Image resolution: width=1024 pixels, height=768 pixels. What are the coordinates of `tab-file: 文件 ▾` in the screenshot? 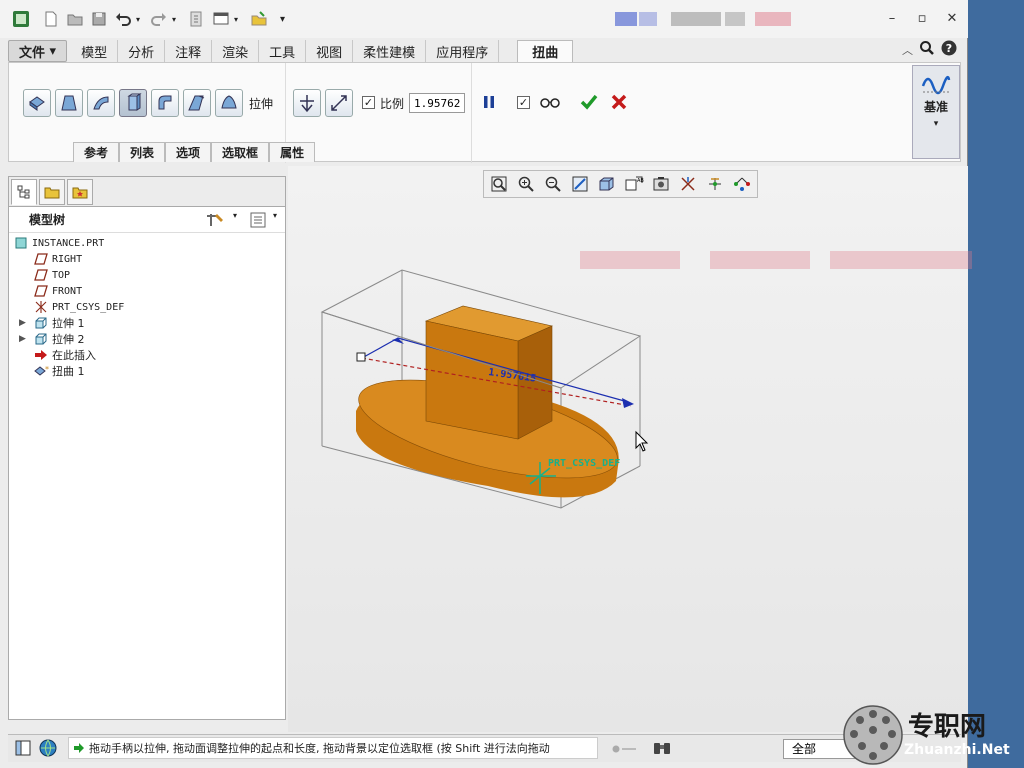 It's located at (38, 51).